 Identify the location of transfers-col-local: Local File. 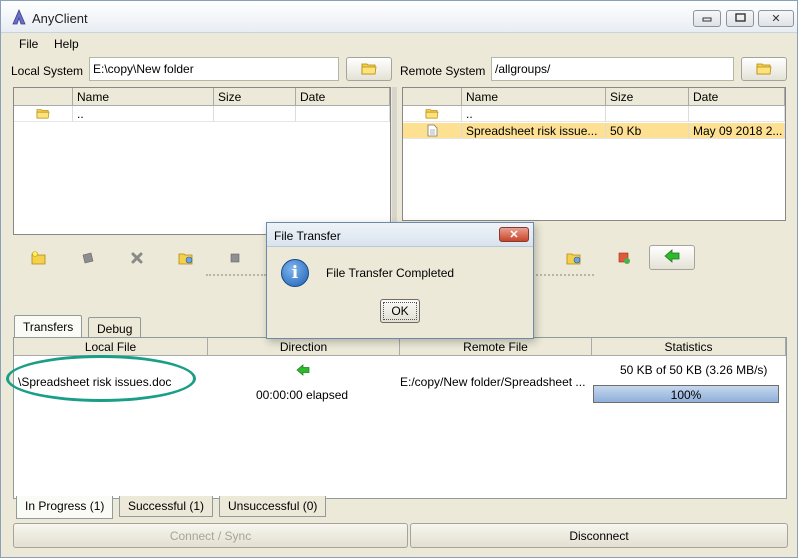
(111, 347).